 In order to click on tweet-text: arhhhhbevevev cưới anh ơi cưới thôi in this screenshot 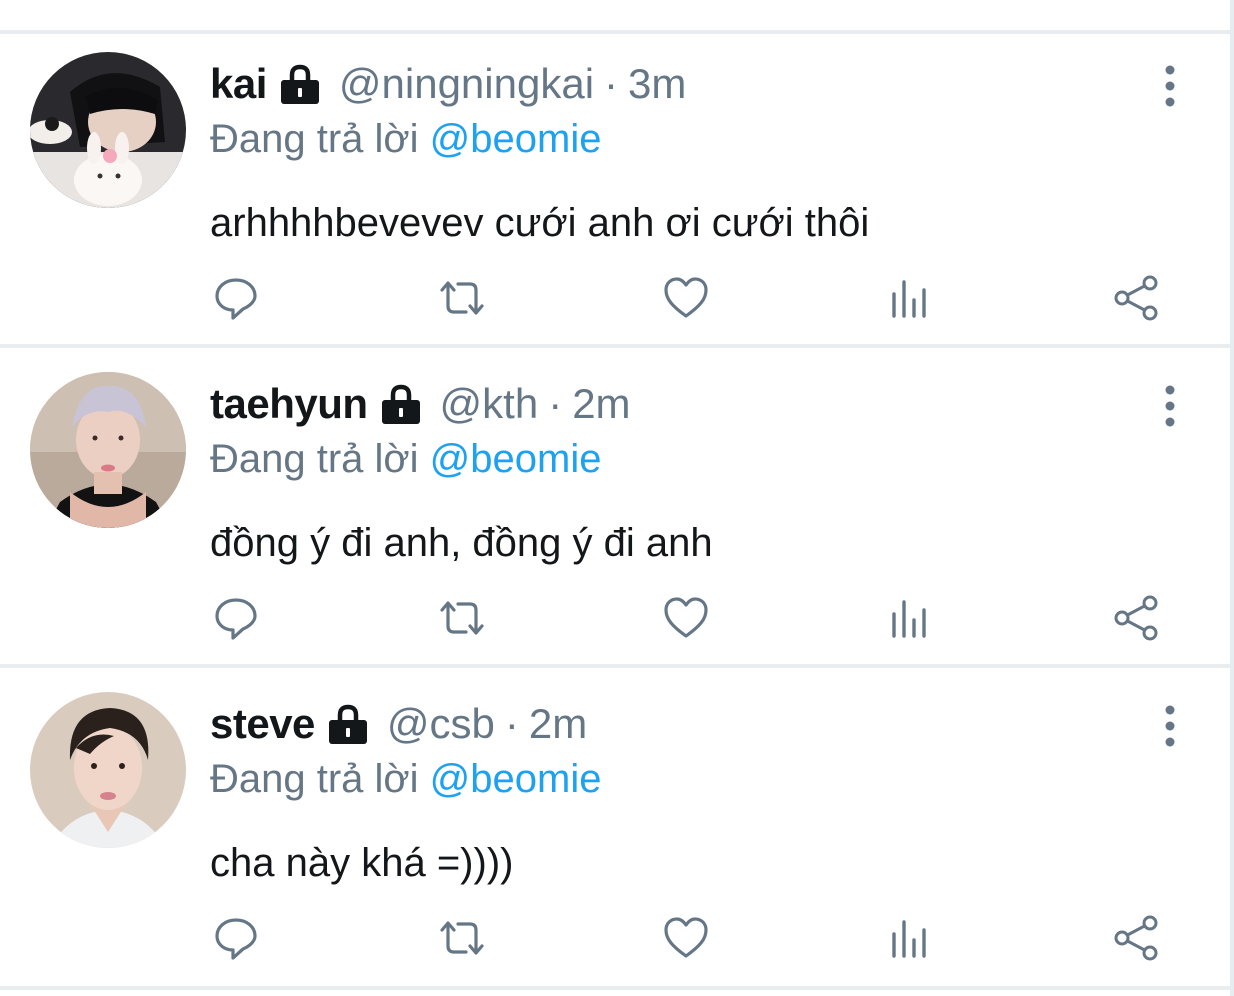, I will do `click(540, 223)`.